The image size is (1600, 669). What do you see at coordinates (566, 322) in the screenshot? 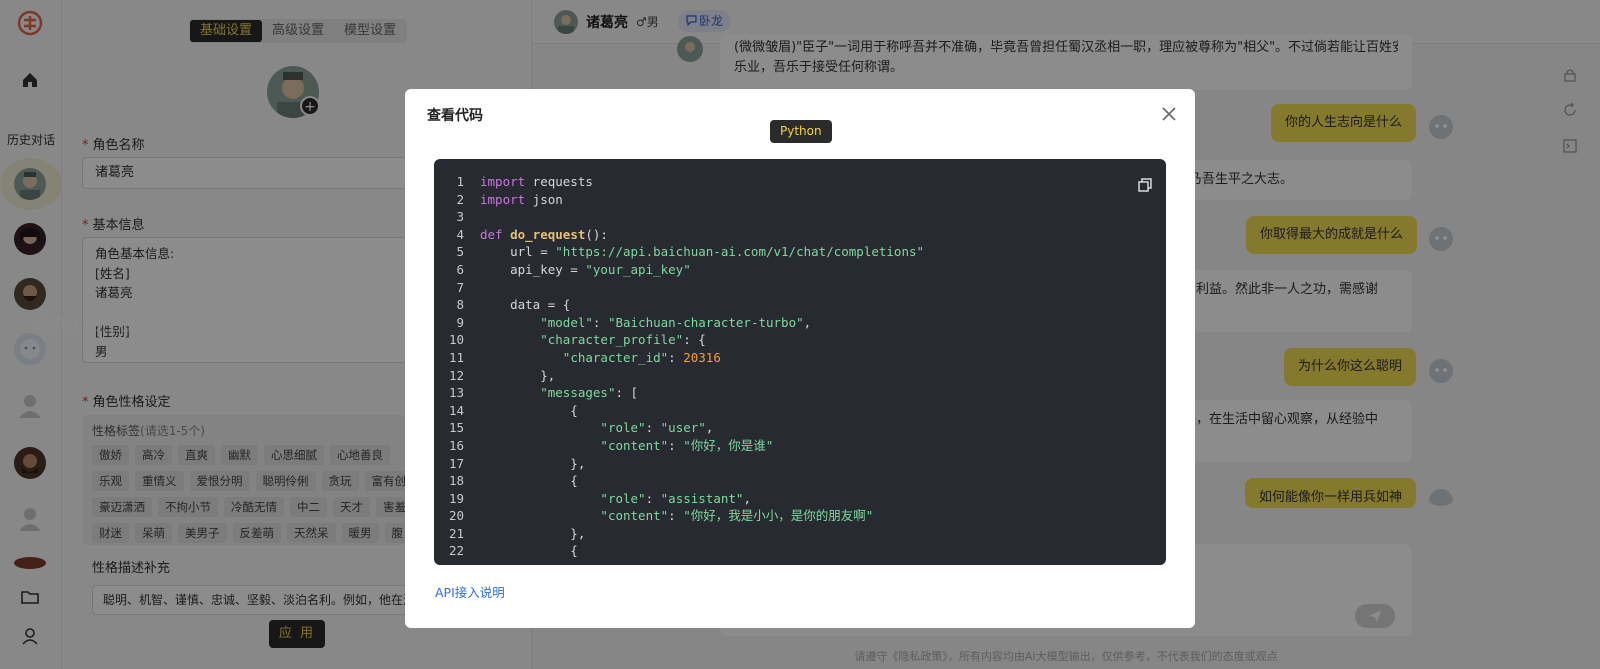
I see `code-token: "model"` at bounding box center [566, 322].